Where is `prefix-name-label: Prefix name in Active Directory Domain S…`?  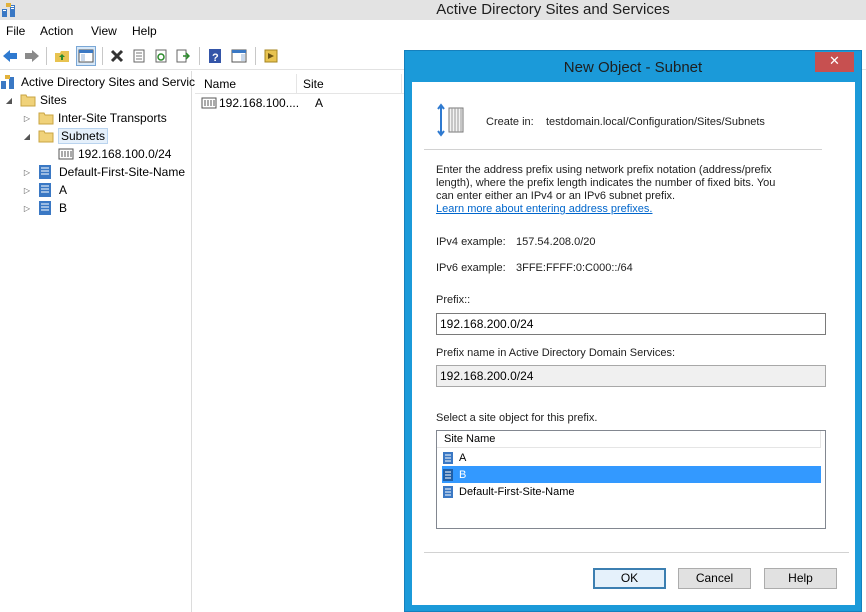
prefix-name-label: Prefix name in Active Directory Domain S… is located at coordinates (556, 353).